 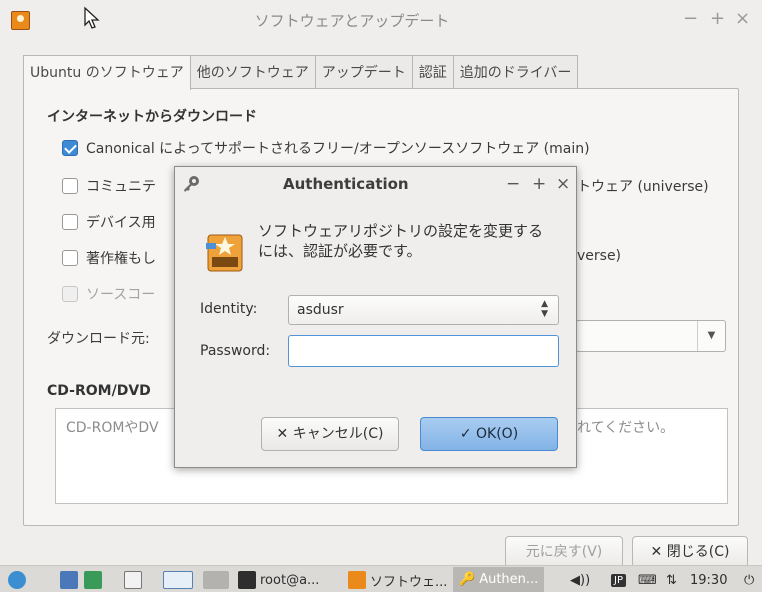 I want to click on browser-icon, so click(x=93, y=580).